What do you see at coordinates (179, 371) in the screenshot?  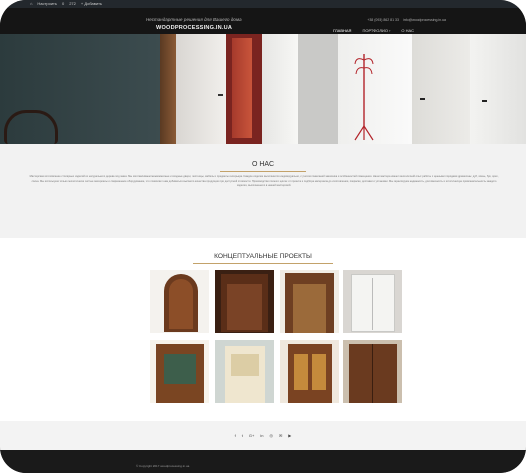 I see `project-tile-glass-door` at bounding box center [179, 371].